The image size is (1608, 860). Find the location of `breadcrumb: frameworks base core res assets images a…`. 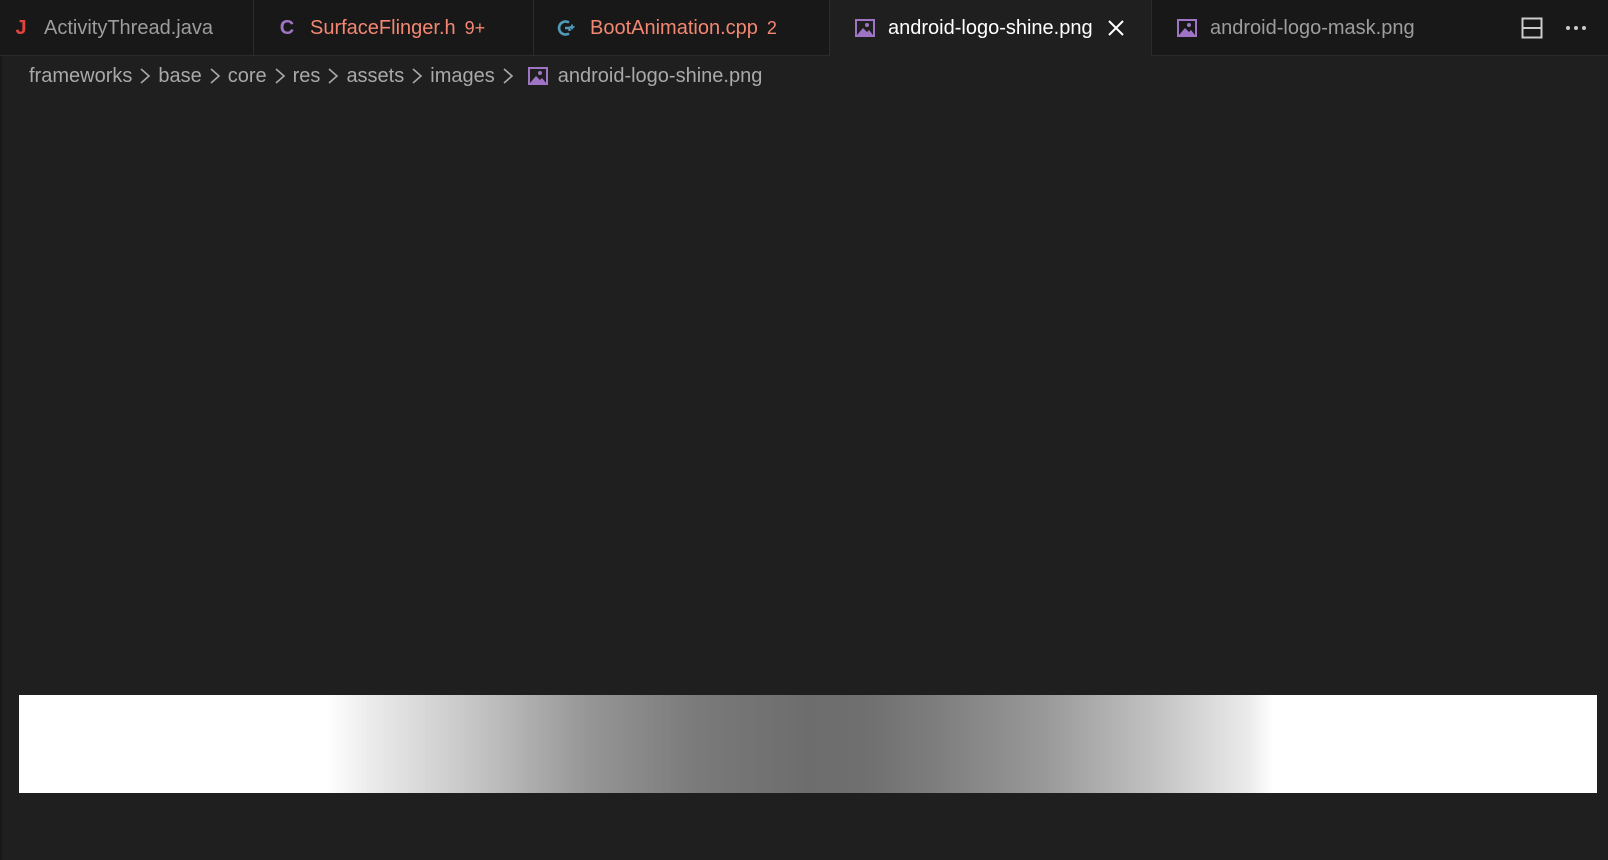

breadcrumb: frameworks base core res assets images a… is located at coordinates (395, 76).